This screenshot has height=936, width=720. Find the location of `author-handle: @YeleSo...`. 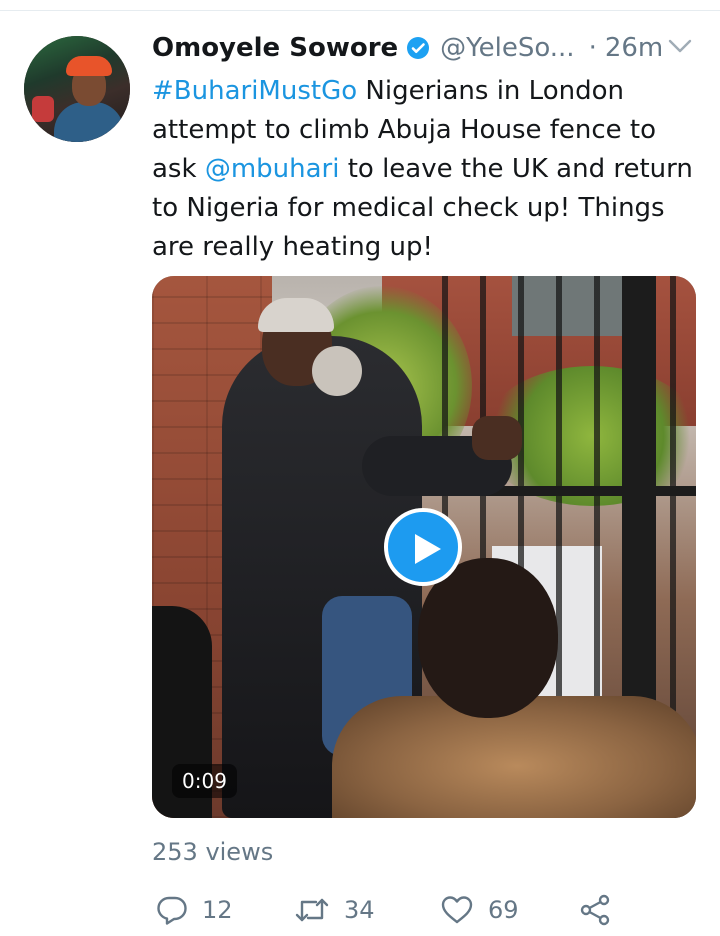

author-handle: @YeleSo... is located at coordinates (507, 48).